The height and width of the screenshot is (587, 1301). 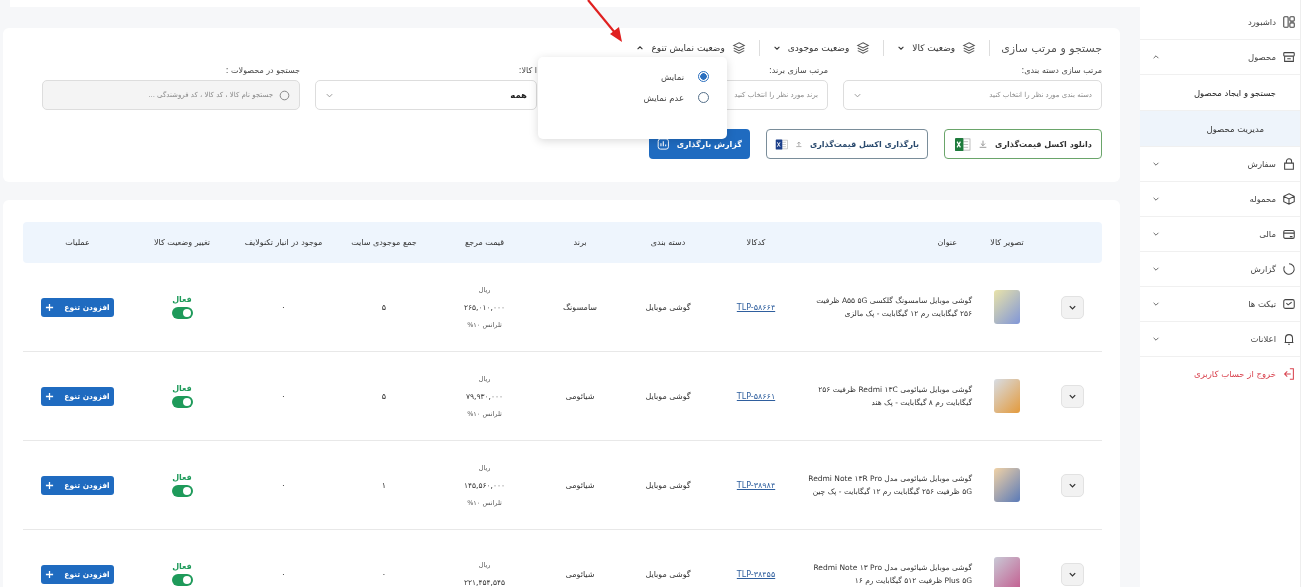 I want to click on upload-icon, so click(x=799, y=144).